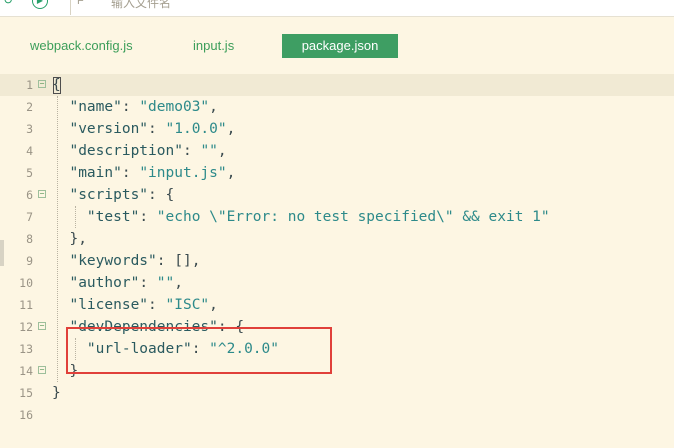 The image size is (674, 448). Describe the element at coordinates (26, 371) in the screenshot. I see `line-number: 14` at that location.